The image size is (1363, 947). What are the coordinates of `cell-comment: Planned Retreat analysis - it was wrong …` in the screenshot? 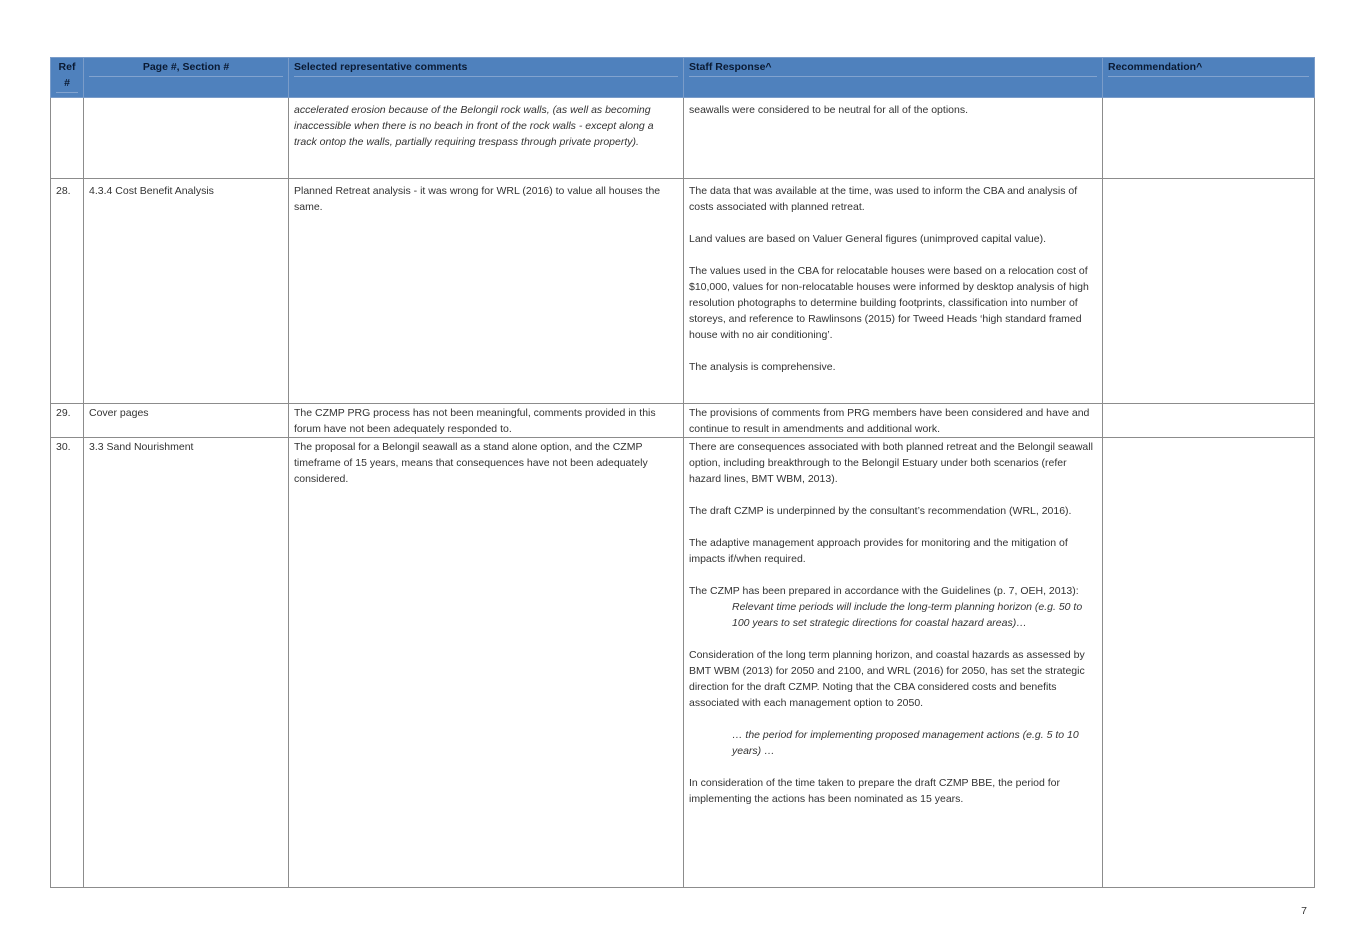 It's located at (486, 291).